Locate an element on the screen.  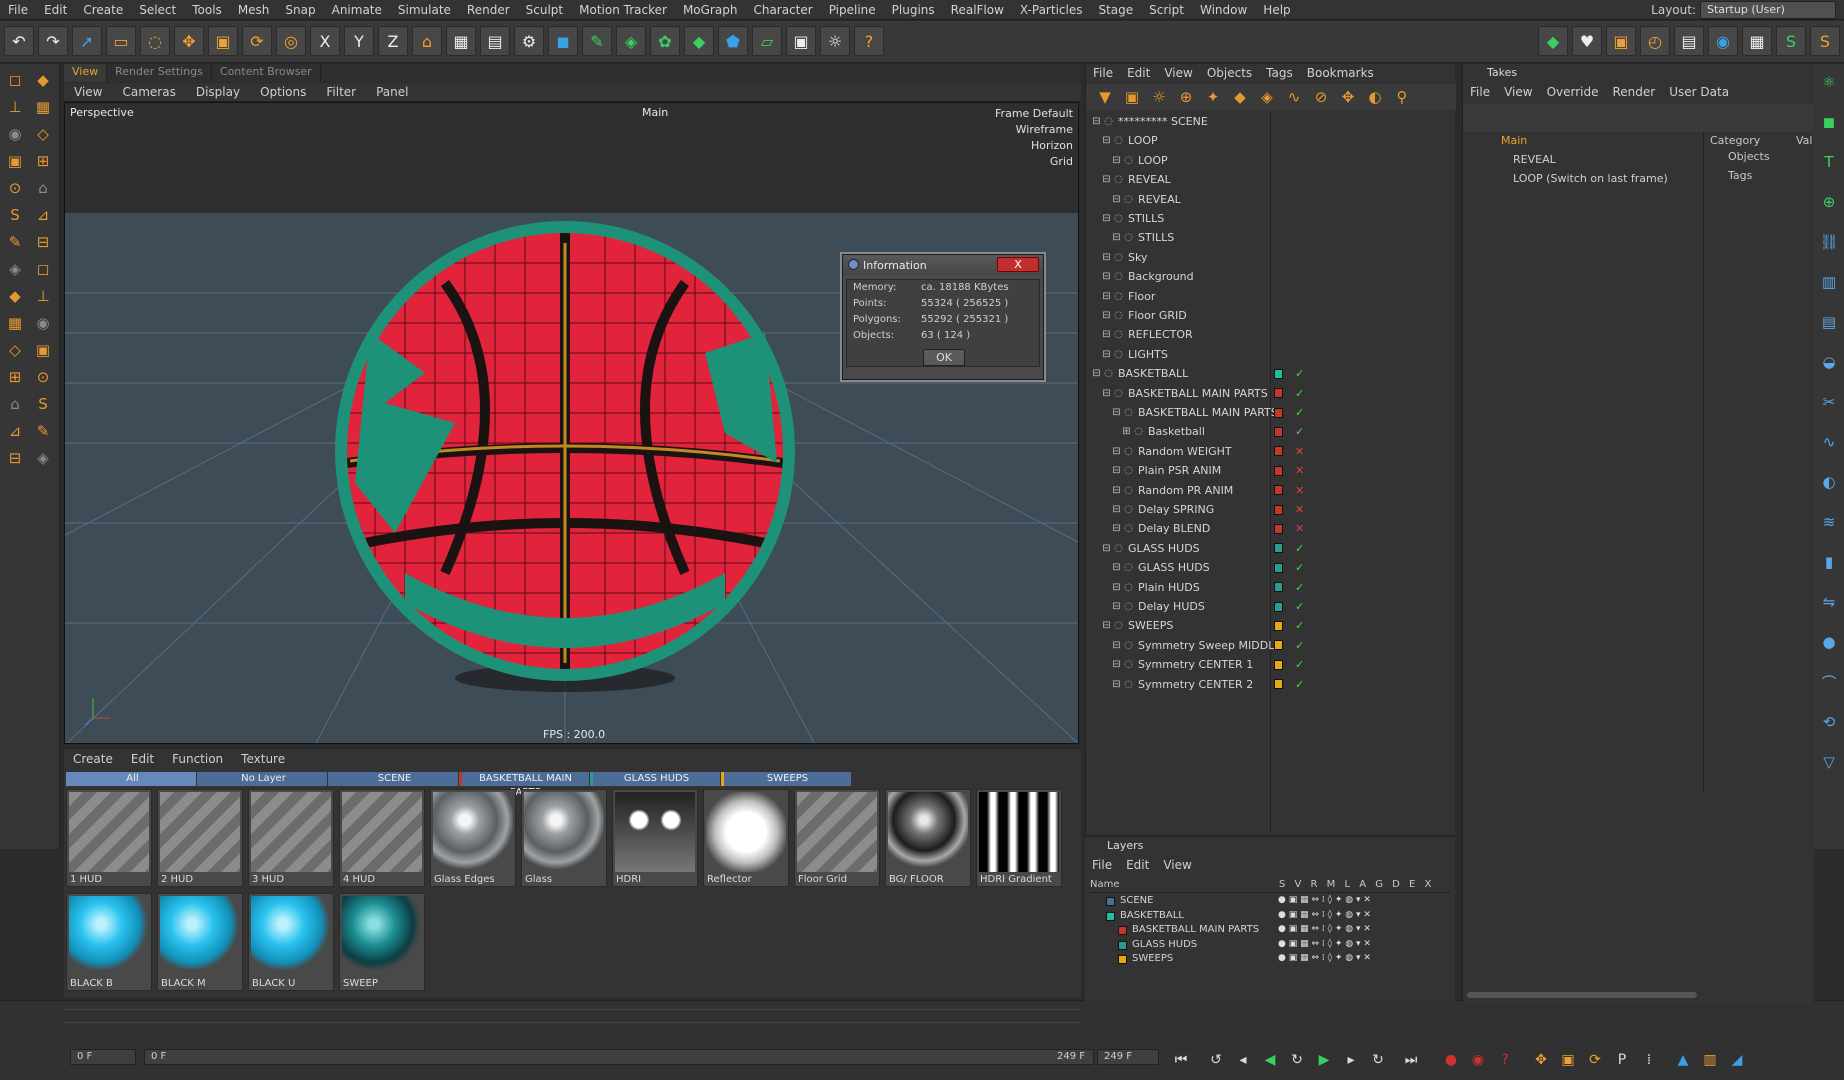
menu-mesh: Mesh is located at coordinates (254, 10).